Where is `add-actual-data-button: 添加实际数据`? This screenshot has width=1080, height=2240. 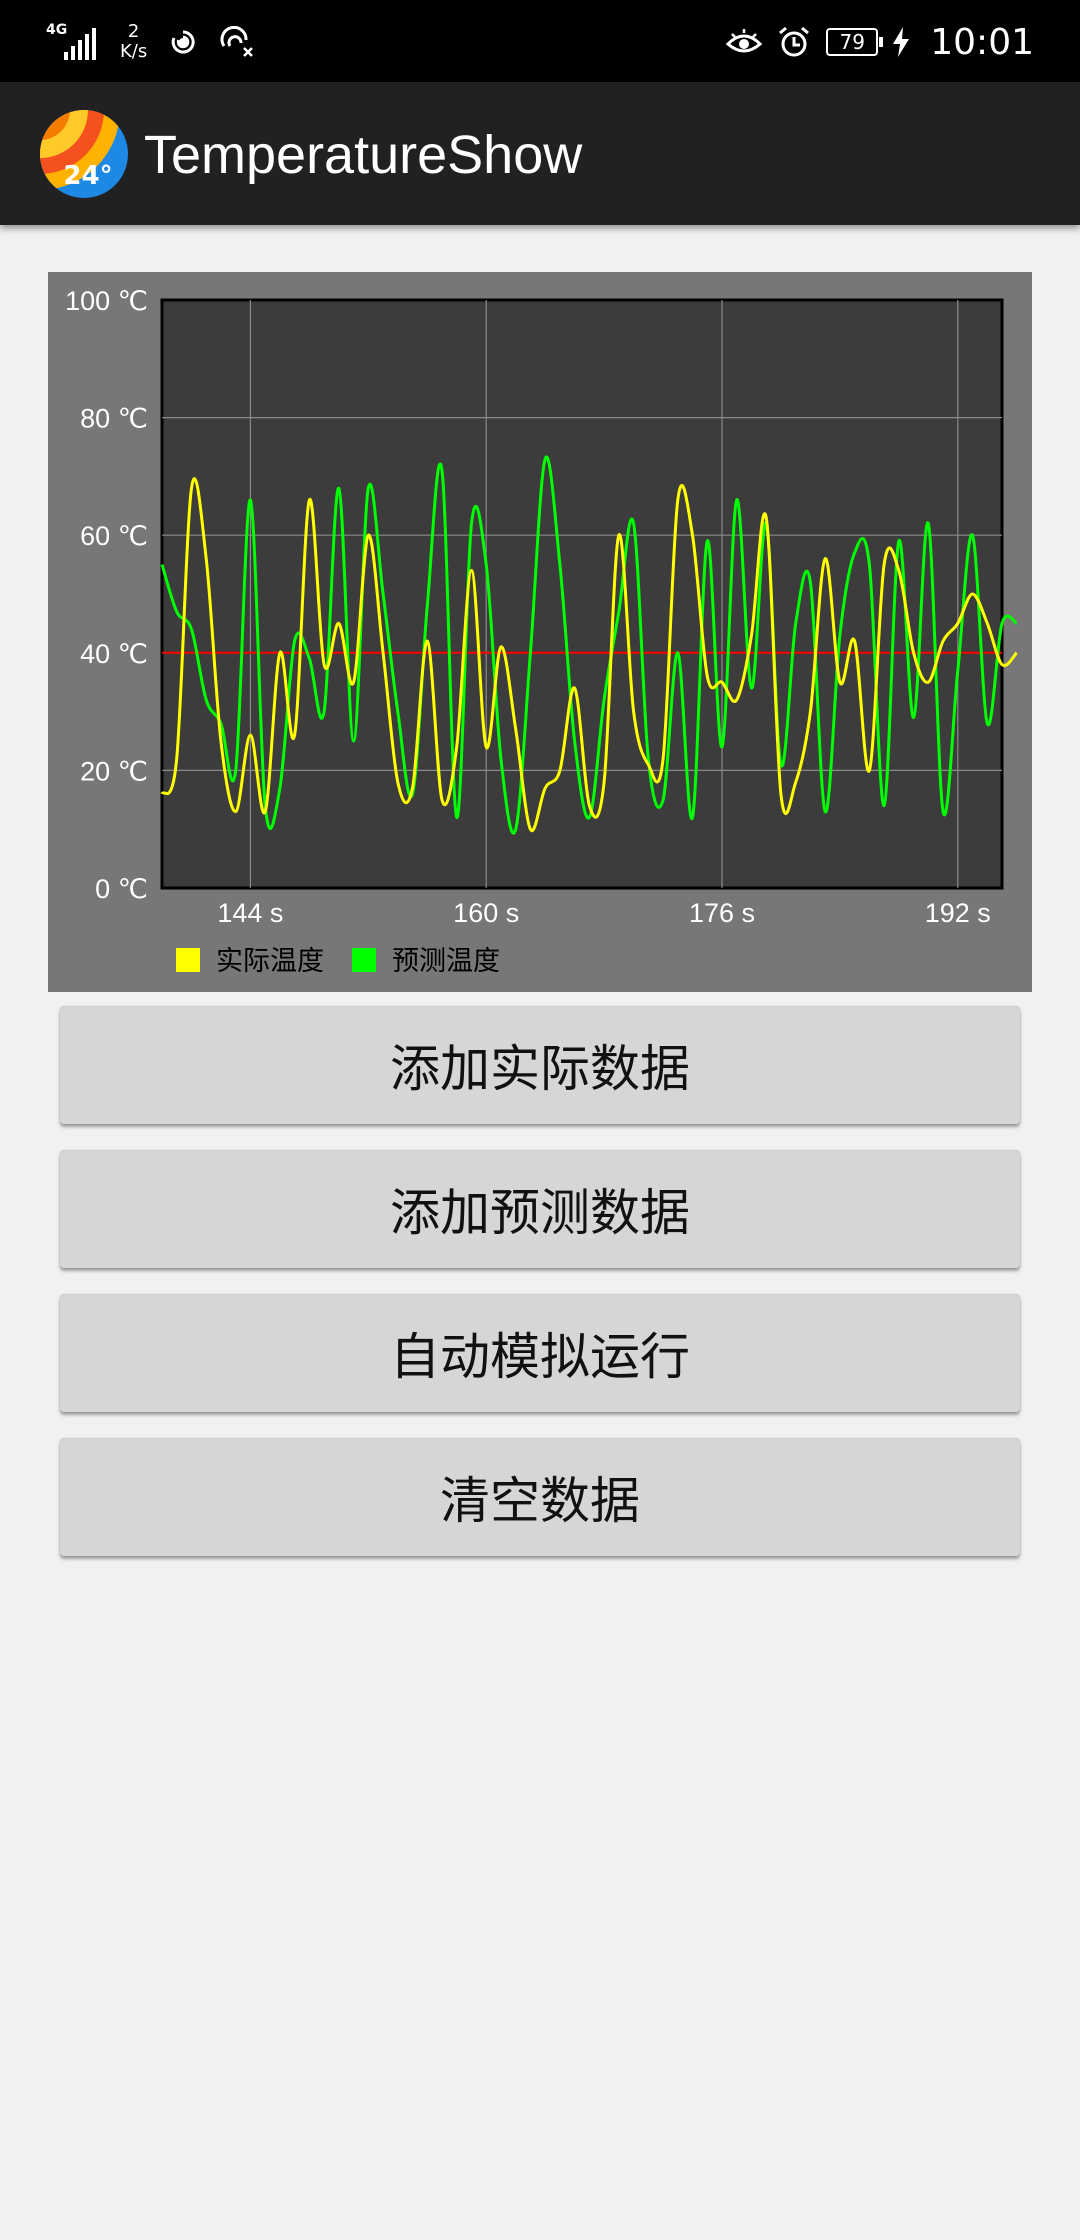
add-actual-data-button: 添加实际数据 is located at coordinates (540, 1065).